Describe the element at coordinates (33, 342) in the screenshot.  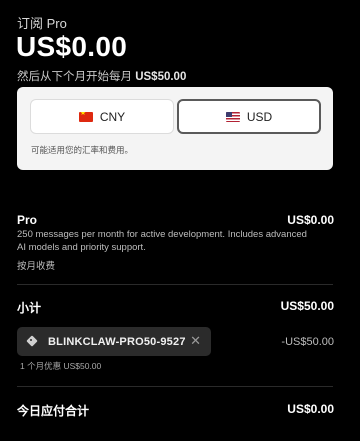
I see `tag-icon` at that location.